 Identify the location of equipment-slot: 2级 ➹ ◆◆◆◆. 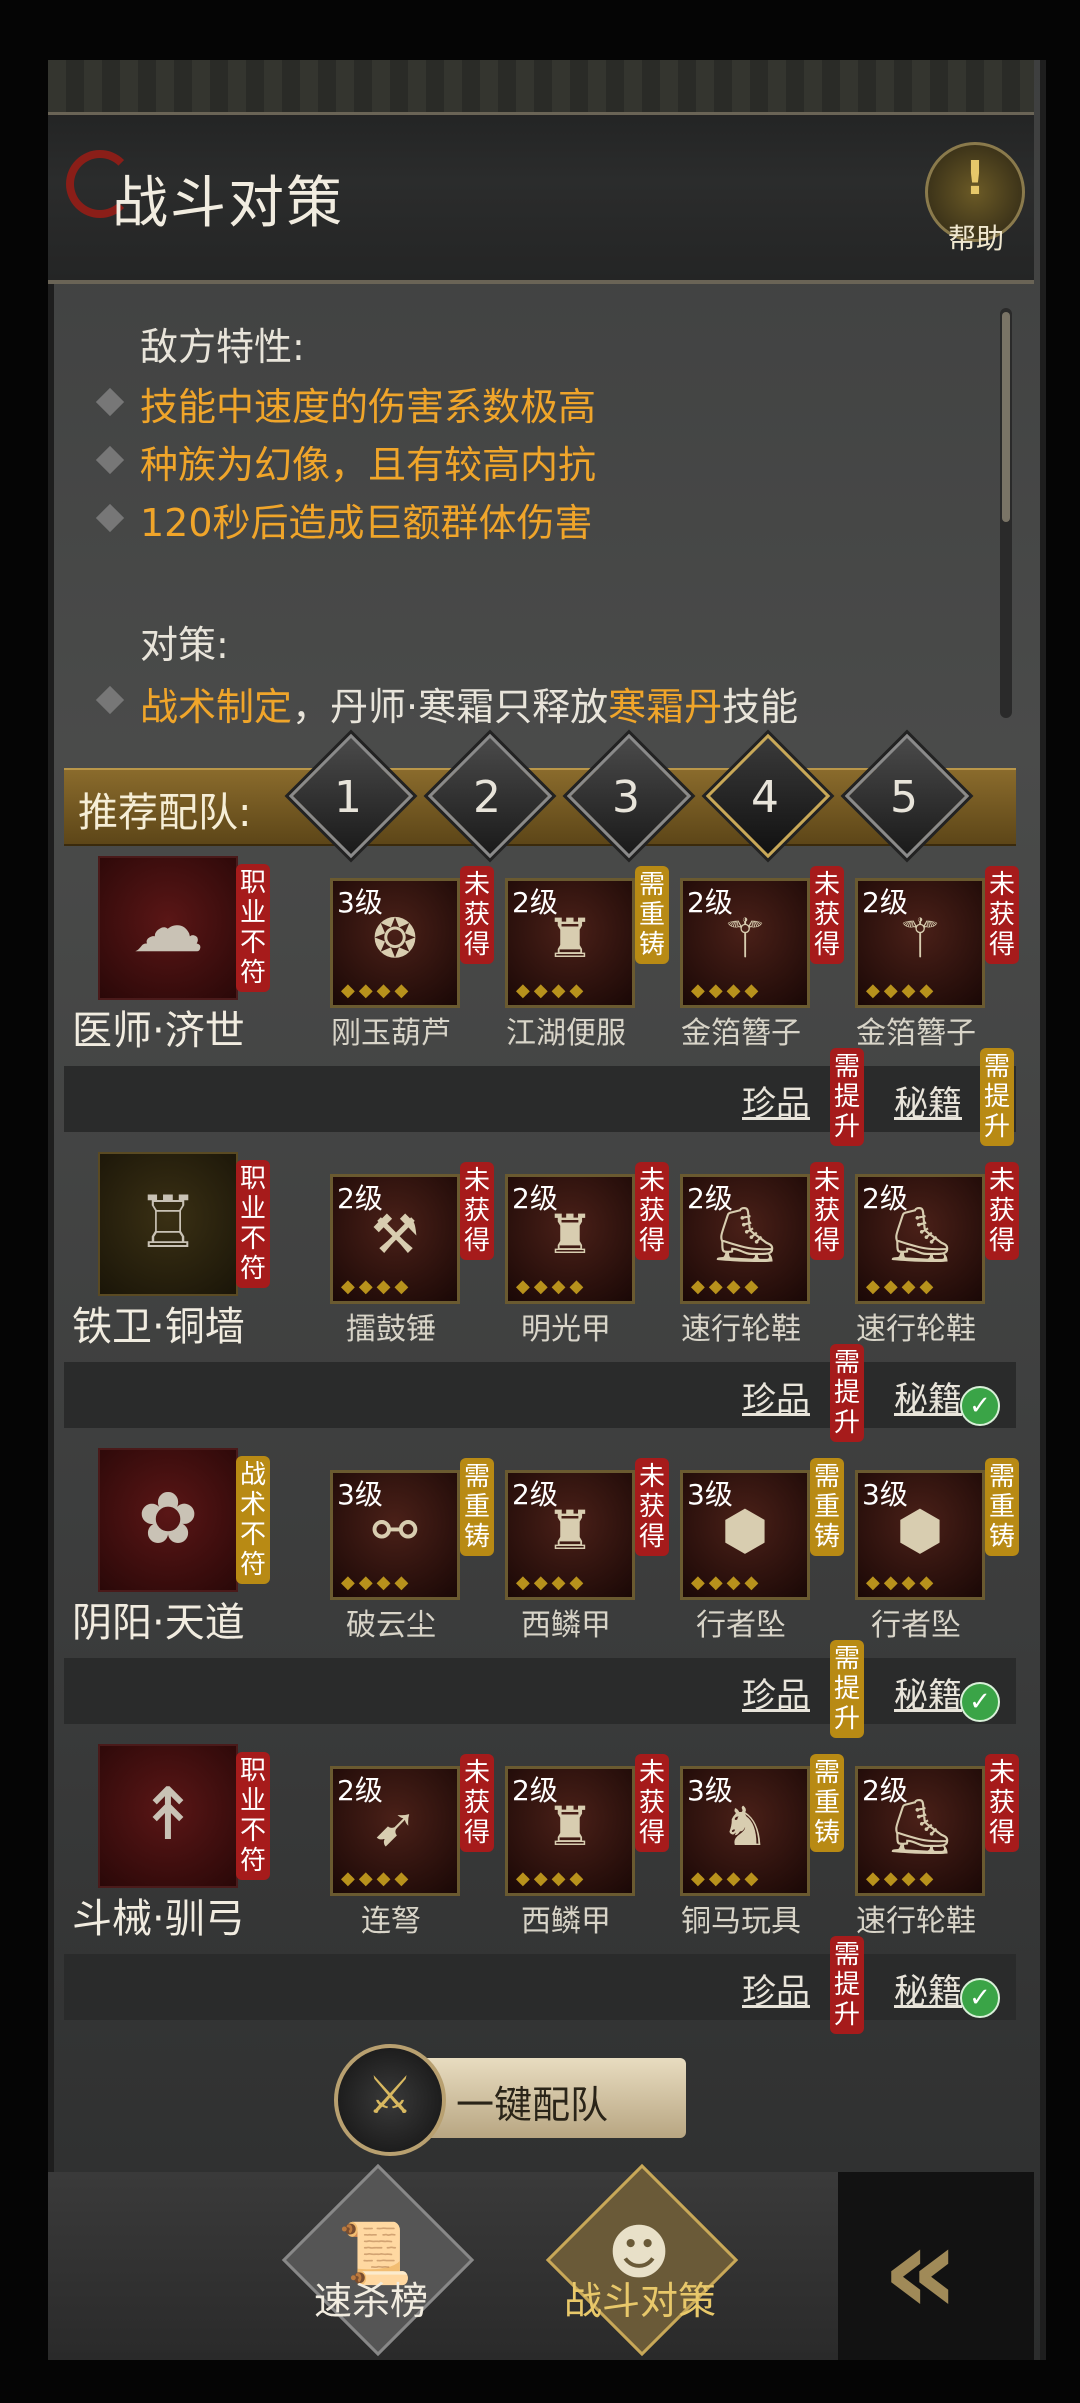
(395, 1831).